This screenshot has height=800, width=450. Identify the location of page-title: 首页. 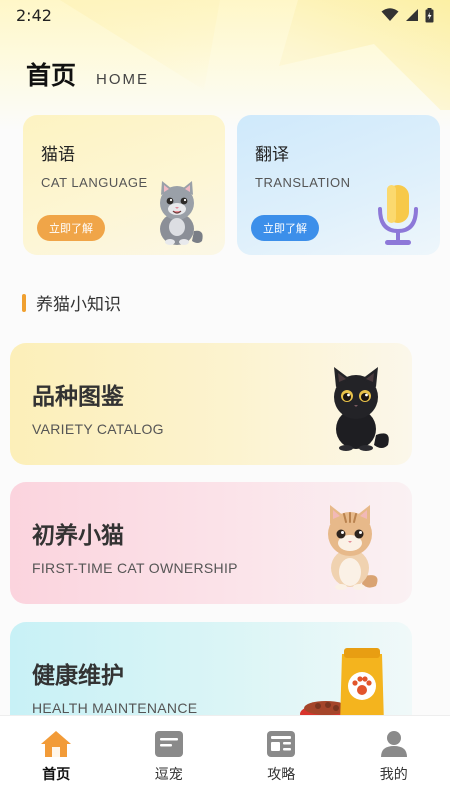
(51, 75).